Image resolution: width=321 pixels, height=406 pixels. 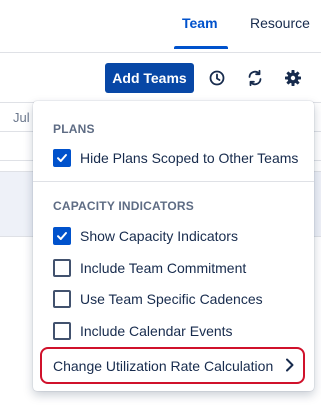 What do you see at coordinates (160, 26) in the screenshot?
I see `tab-bar: Team Resource` at bounding box center [160, 26].